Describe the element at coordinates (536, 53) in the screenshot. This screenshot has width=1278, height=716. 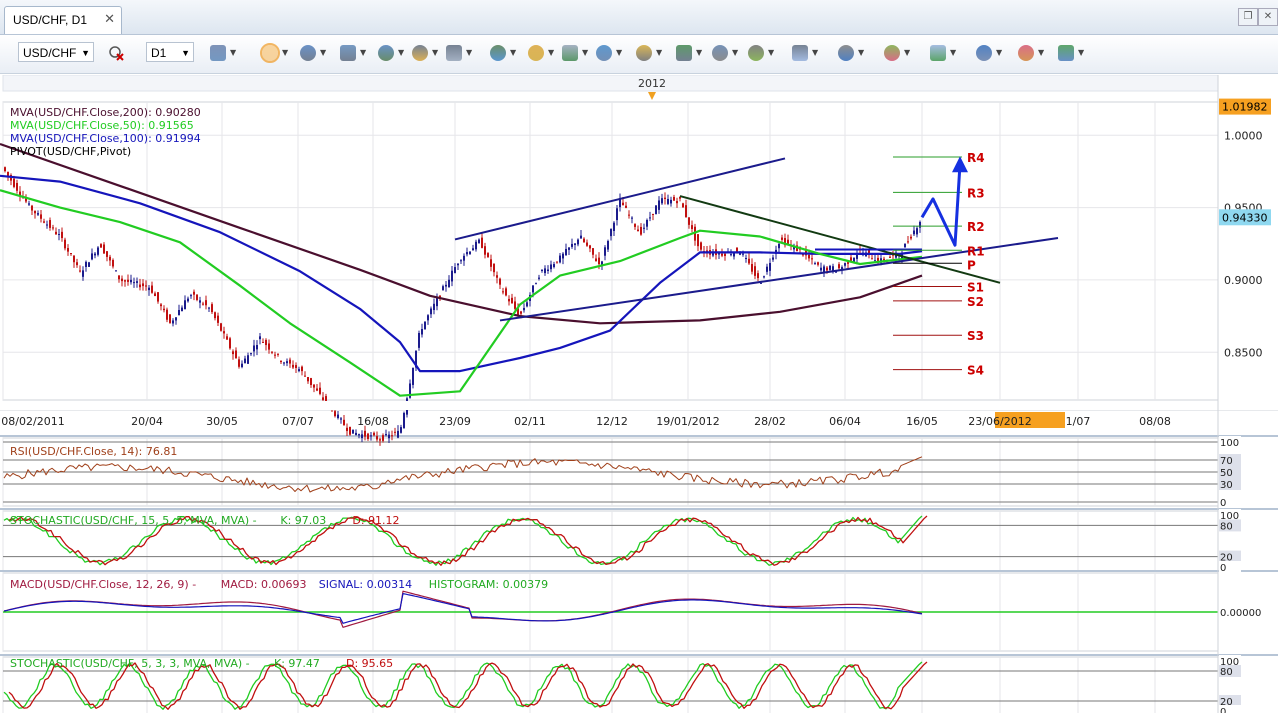
I see `refresh-icon` at that location.